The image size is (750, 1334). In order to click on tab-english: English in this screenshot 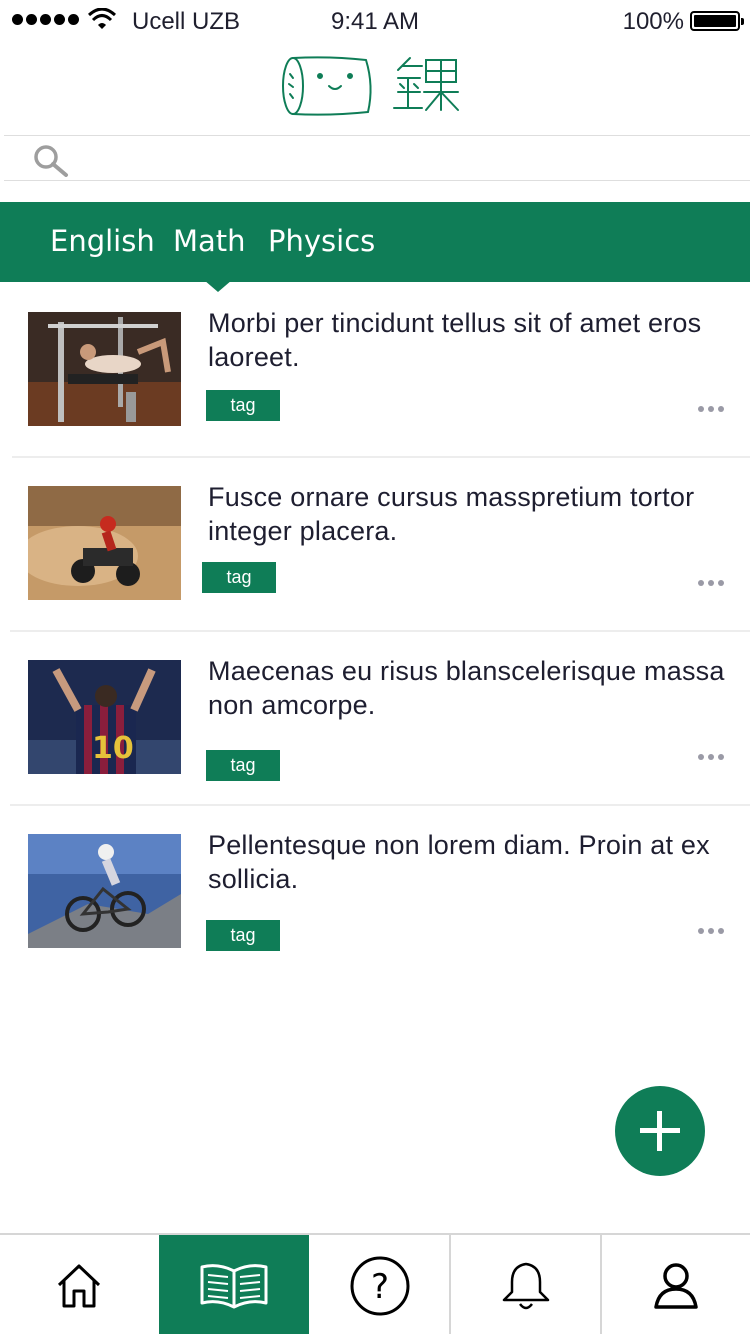, I will do `click(102, 241)`.